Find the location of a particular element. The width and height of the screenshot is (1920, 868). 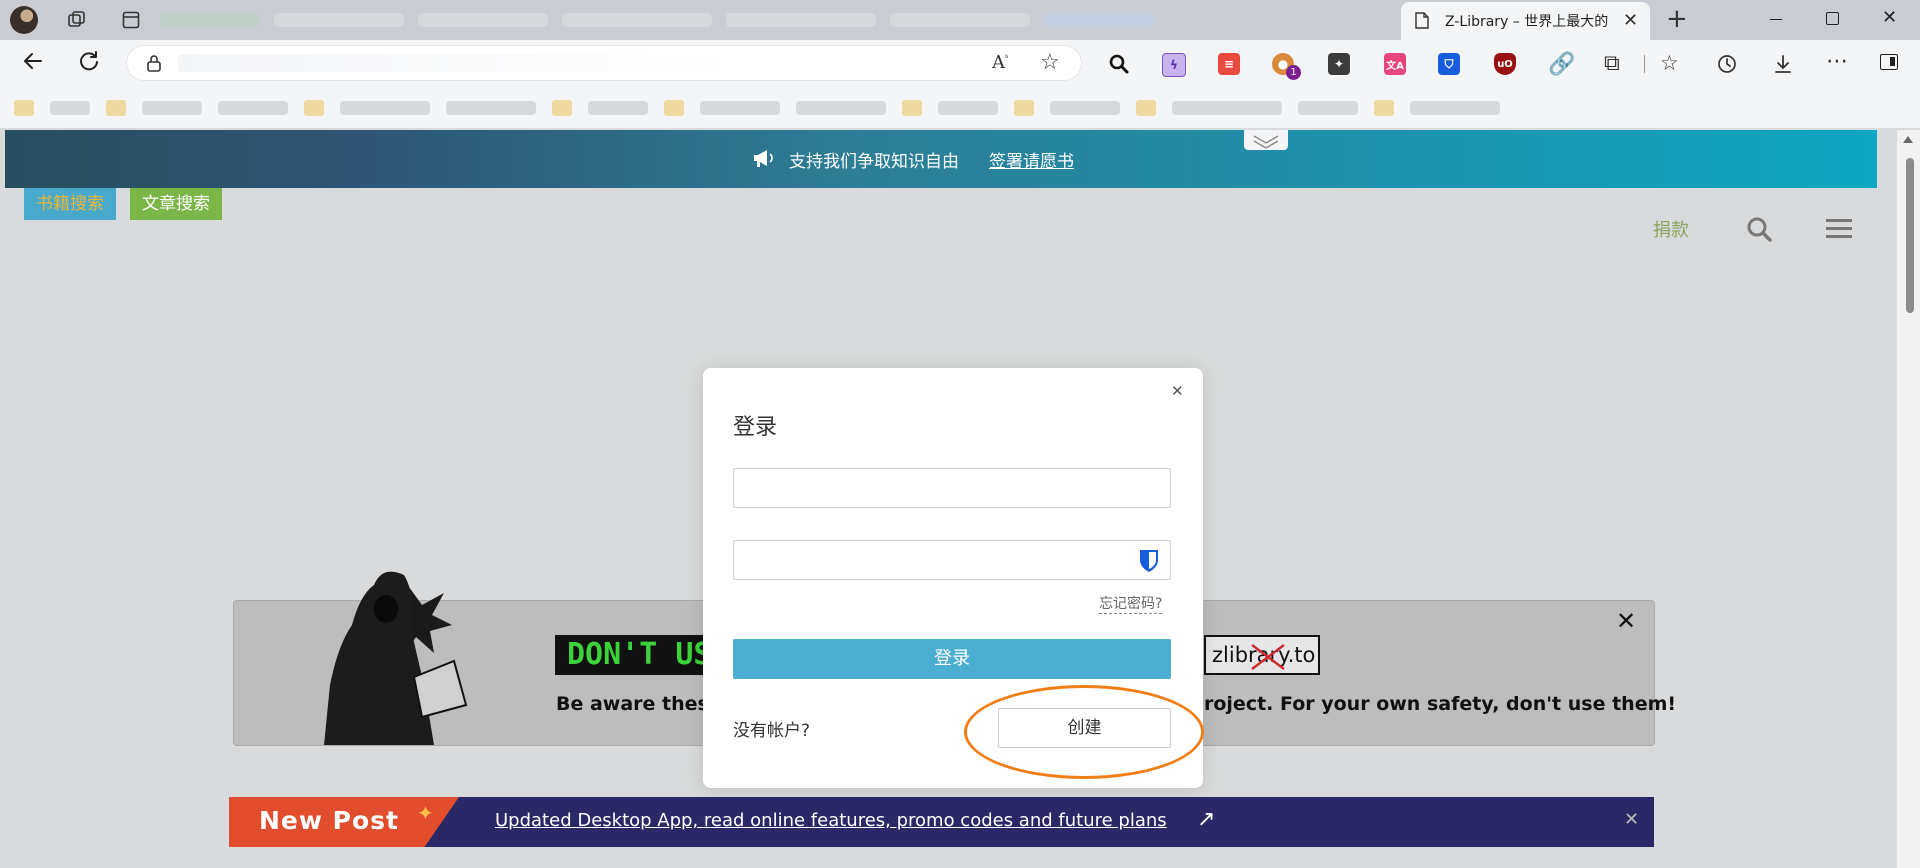

scroll-up-arrow-icon is located at coordinates (1908, 139).